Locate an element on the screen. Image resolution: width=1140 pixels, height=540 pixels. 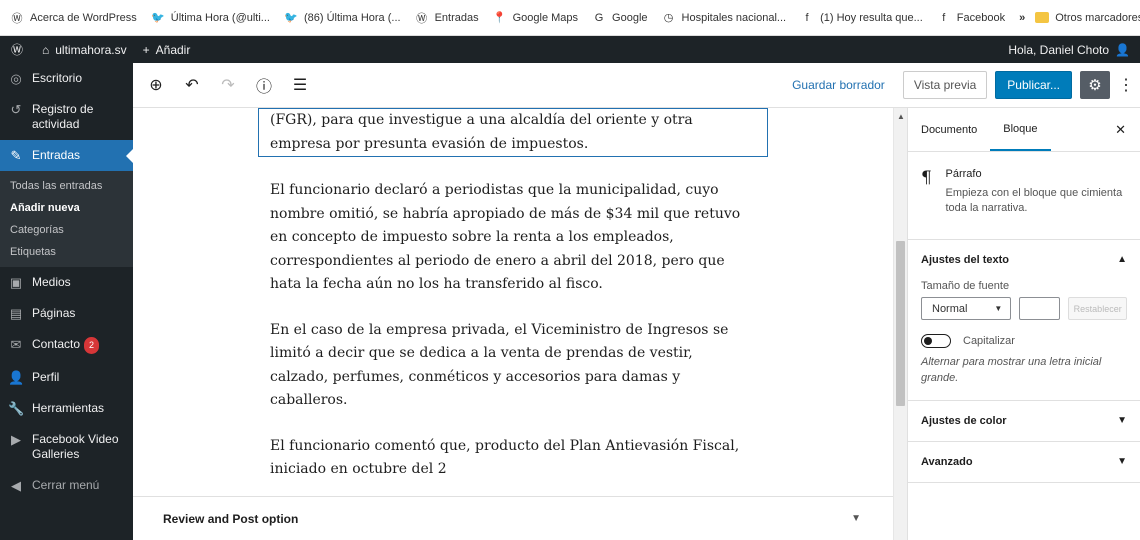
home-icon: ⌂ is located at coordinates (46, 49).